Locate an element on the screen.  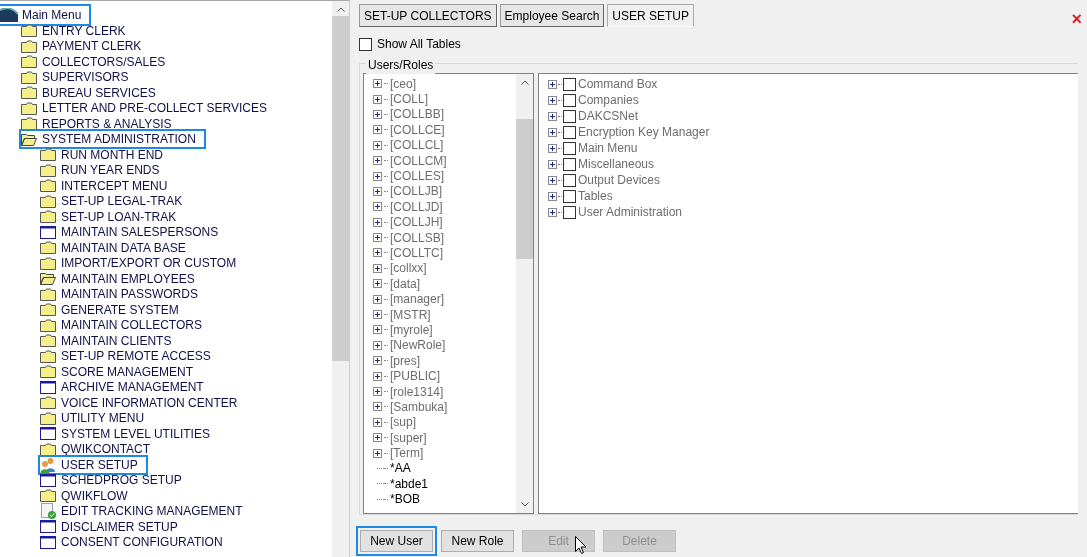
menu-item: MAINTAIN DATA BASE is located at coordinates (123, 247).